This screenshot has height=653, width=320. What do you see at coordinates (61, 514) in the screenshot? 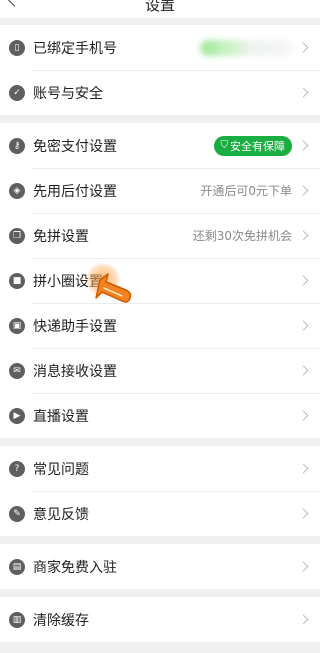
I see `settings-row-label: 意见反馈` at bounding box center [61, 514].